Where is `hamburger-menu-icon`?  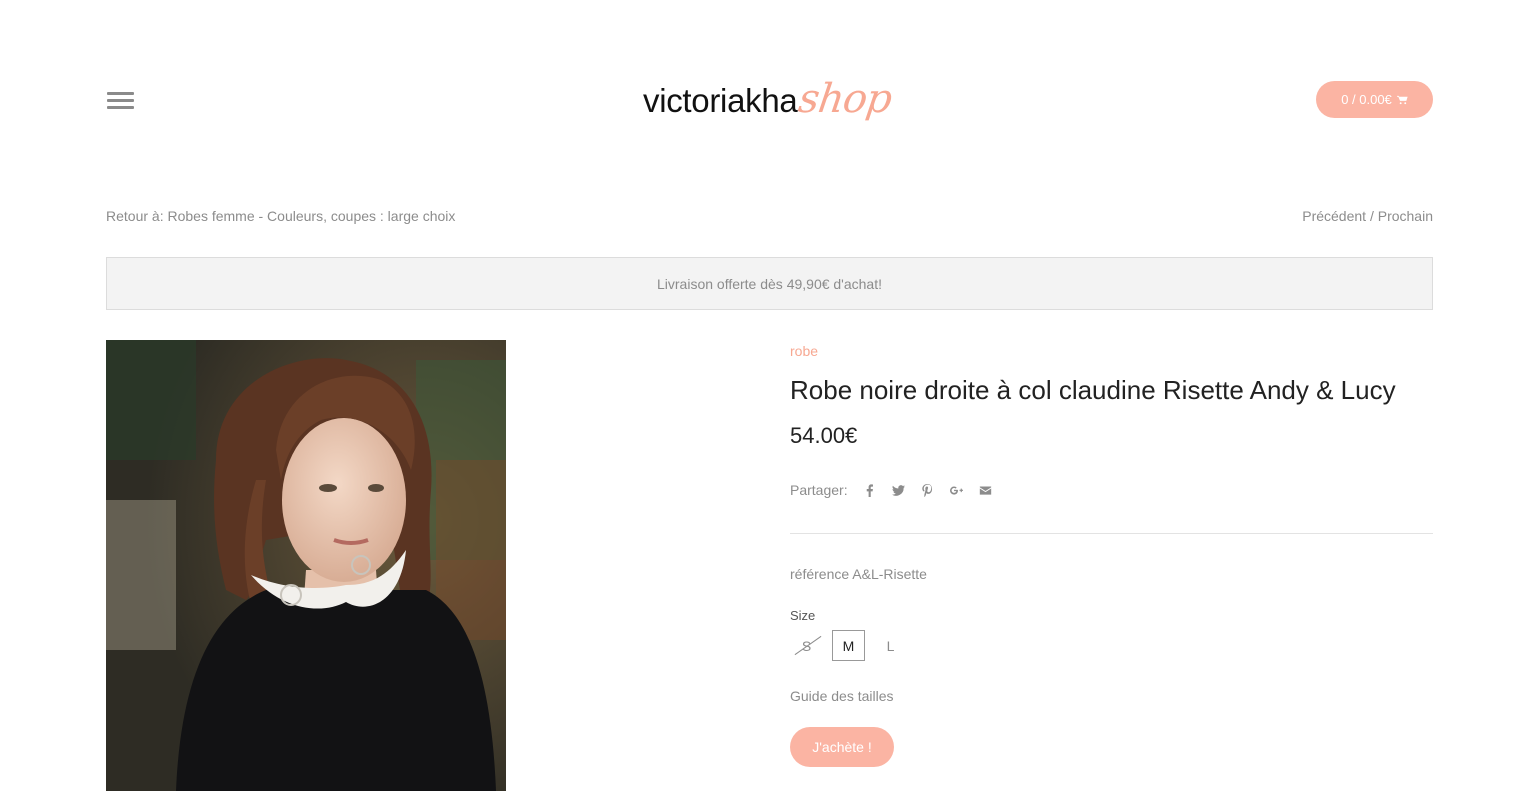
hamburger-menu-icon is located at coordinates (121, 102).